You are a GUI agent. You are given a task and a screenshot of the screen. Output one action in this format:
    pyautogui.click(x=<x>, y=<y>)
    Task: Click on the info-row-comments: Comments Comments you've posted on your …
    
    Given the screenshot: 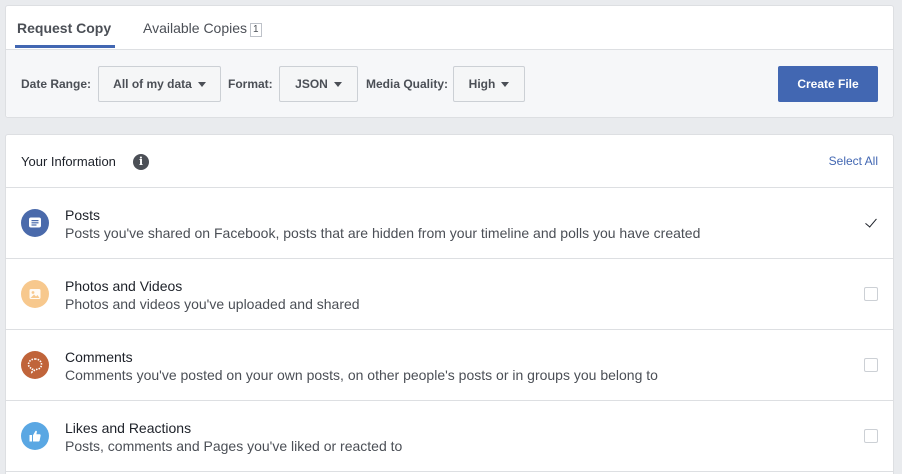 What is the action you would take?
    pyautogui.click(x=449, y=365)
    